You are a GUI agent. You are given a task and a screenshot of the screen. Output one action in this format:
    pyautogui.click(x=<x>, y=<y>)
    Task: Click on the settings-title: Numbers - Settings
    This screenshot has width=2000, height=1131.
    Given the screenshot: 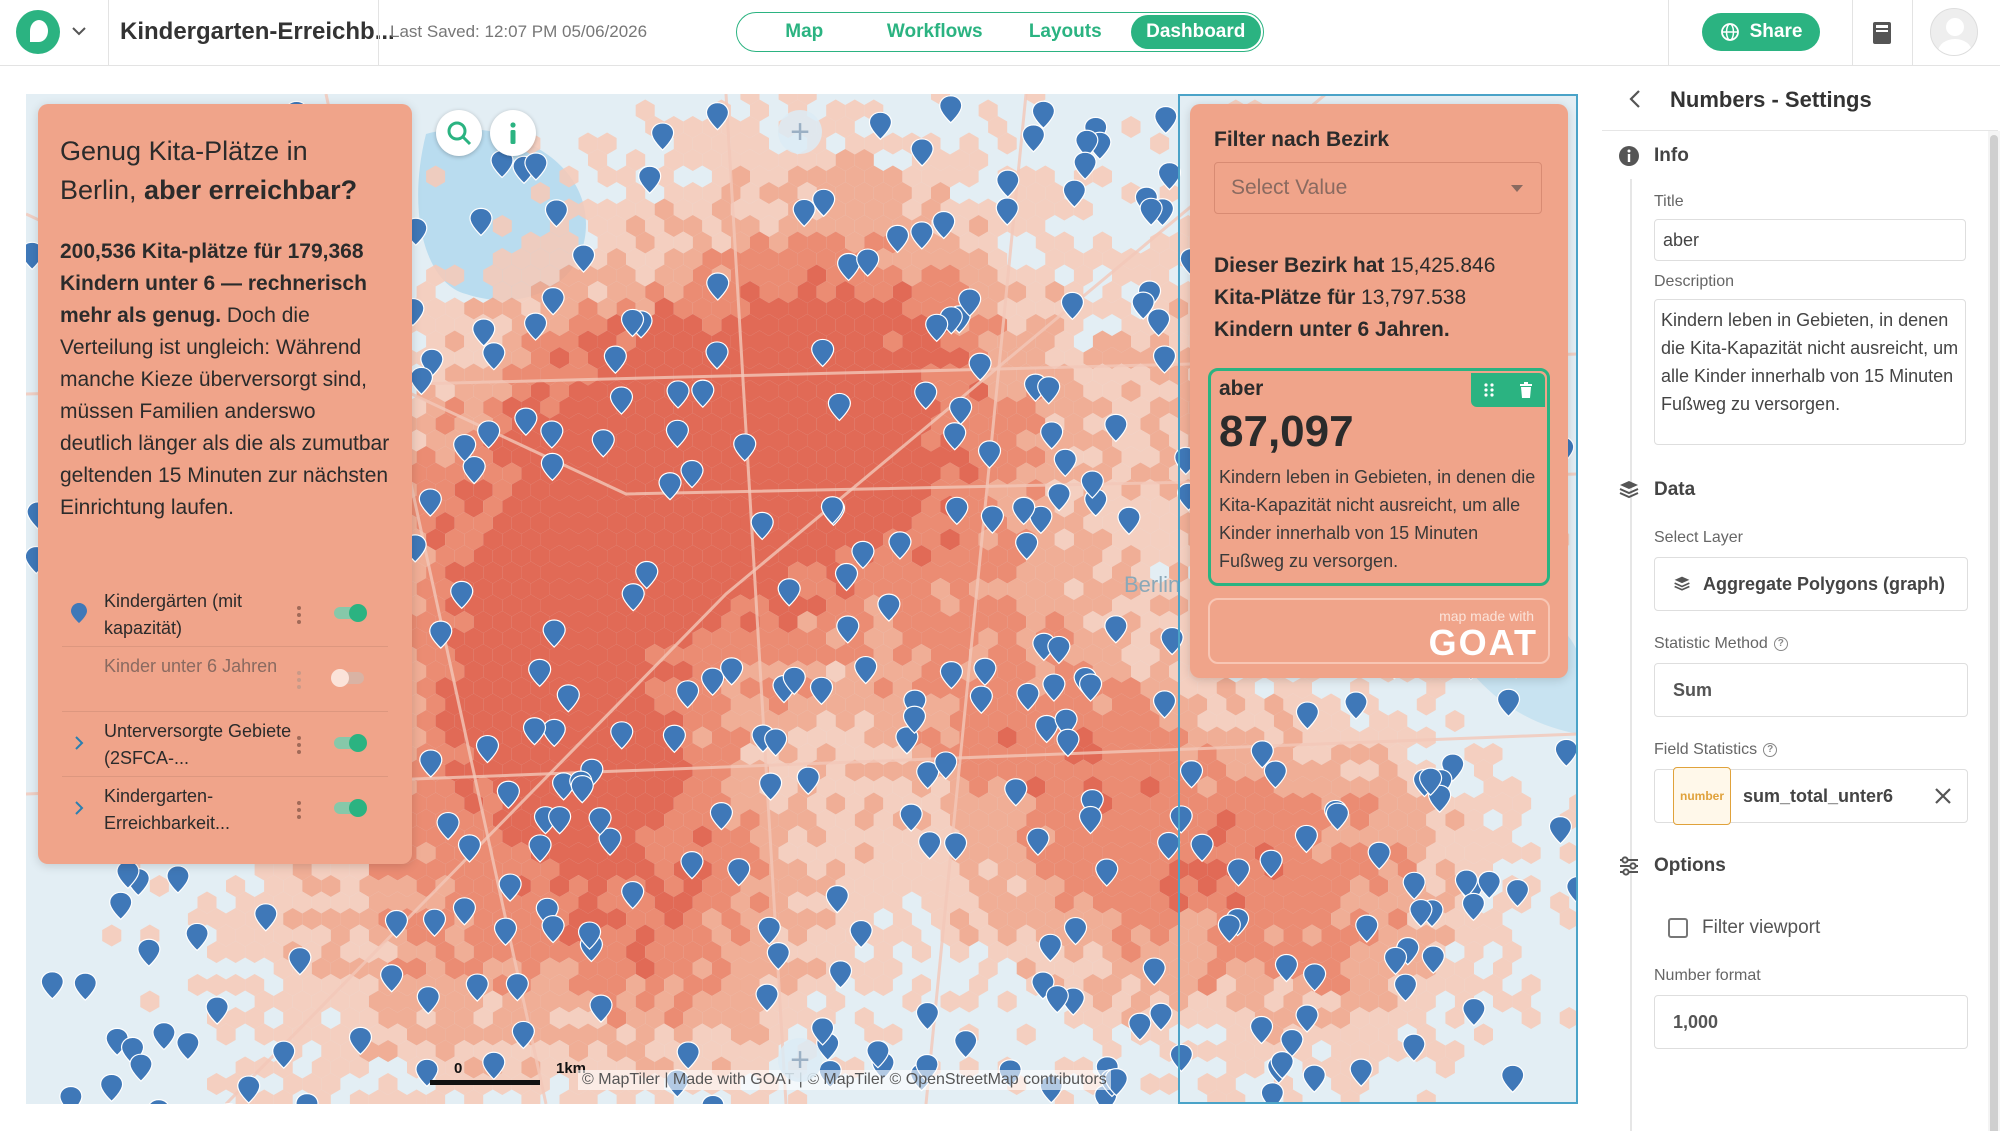 What is the action you would take?
    pyautogui.click(x=1771, y=99)
    